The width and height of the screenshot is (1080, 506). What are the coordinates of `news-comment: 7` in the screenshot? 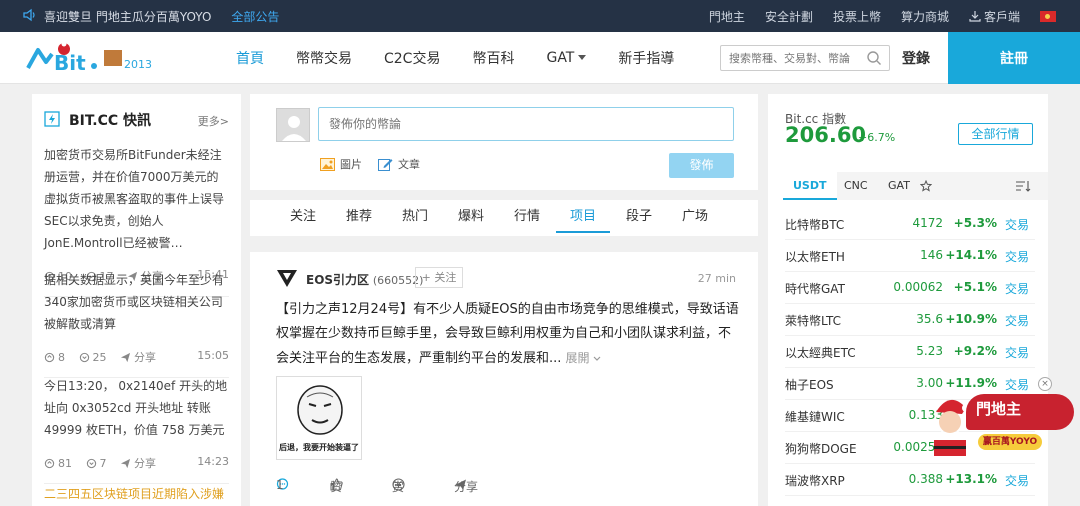 It's located at (96, 463).